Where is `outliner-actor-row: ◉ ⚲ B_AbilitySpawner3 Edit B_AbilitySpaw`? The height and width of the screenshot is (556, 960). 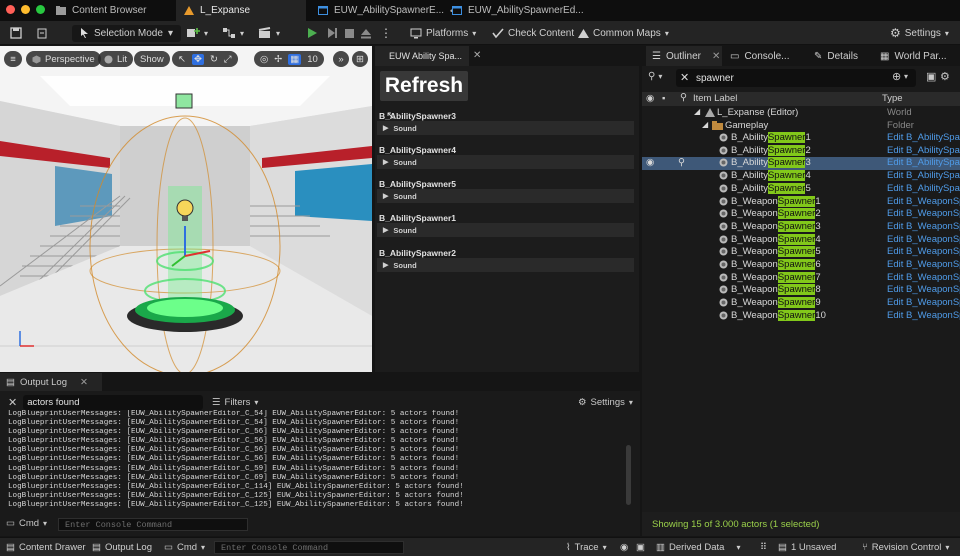 outliner-actor-row: ◉ ⚲ B_AbilitySpawner3 Edit B_AbilitySpaw is located at coordinates (801, 164).